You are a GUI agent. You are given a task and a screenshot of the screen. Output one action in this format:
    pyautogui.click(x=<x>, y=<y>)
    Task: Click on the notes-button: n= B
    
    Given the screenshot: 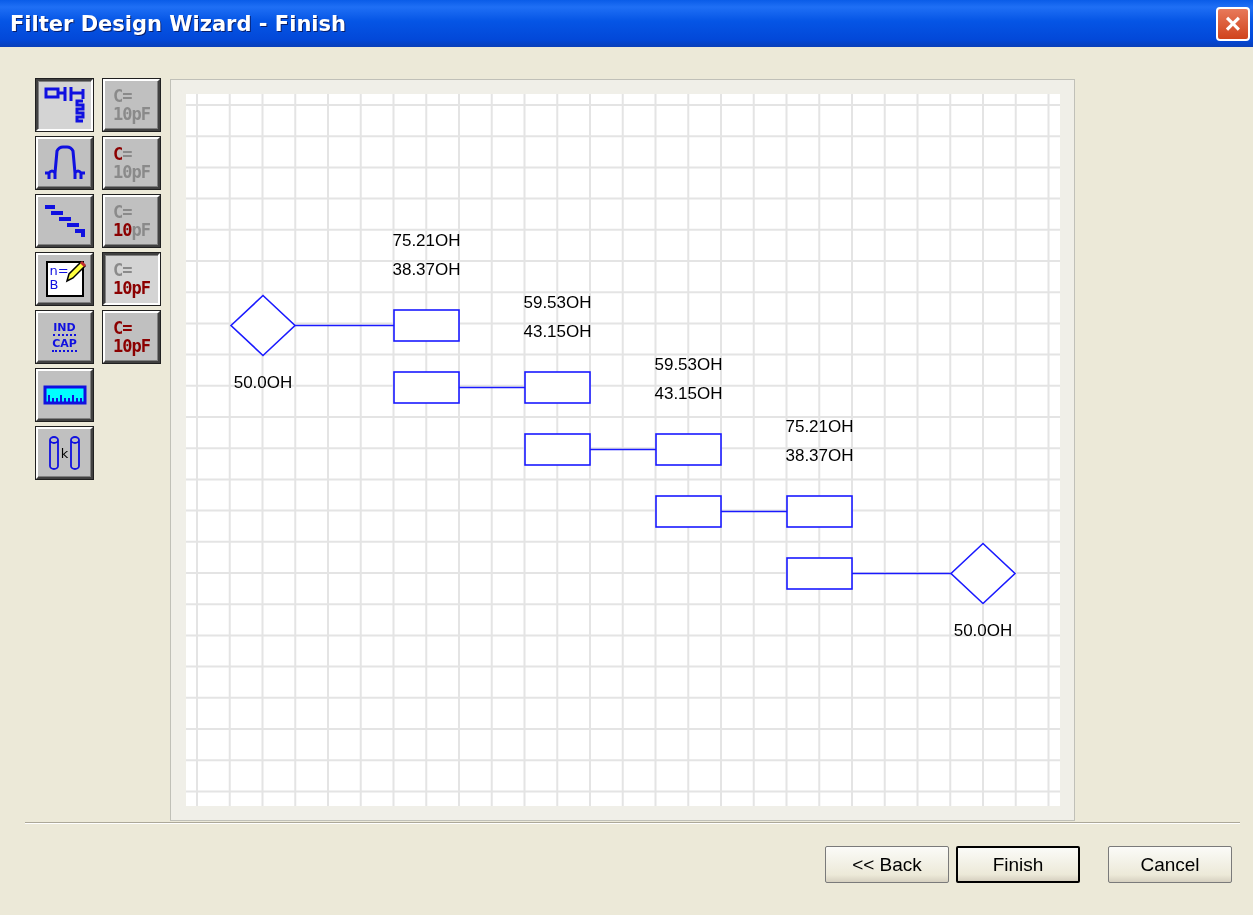 What is the action you would take?
    pyautogui.click(x=64, y=279)
    